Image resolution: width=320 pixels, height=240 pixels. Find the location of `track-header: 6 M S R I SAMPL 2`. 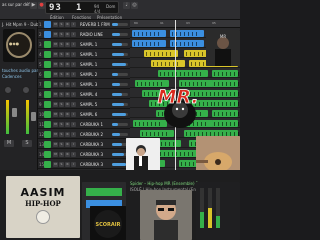

track-header: 6 M S R I SAMPL 2 is located at coordinates (84, 74).